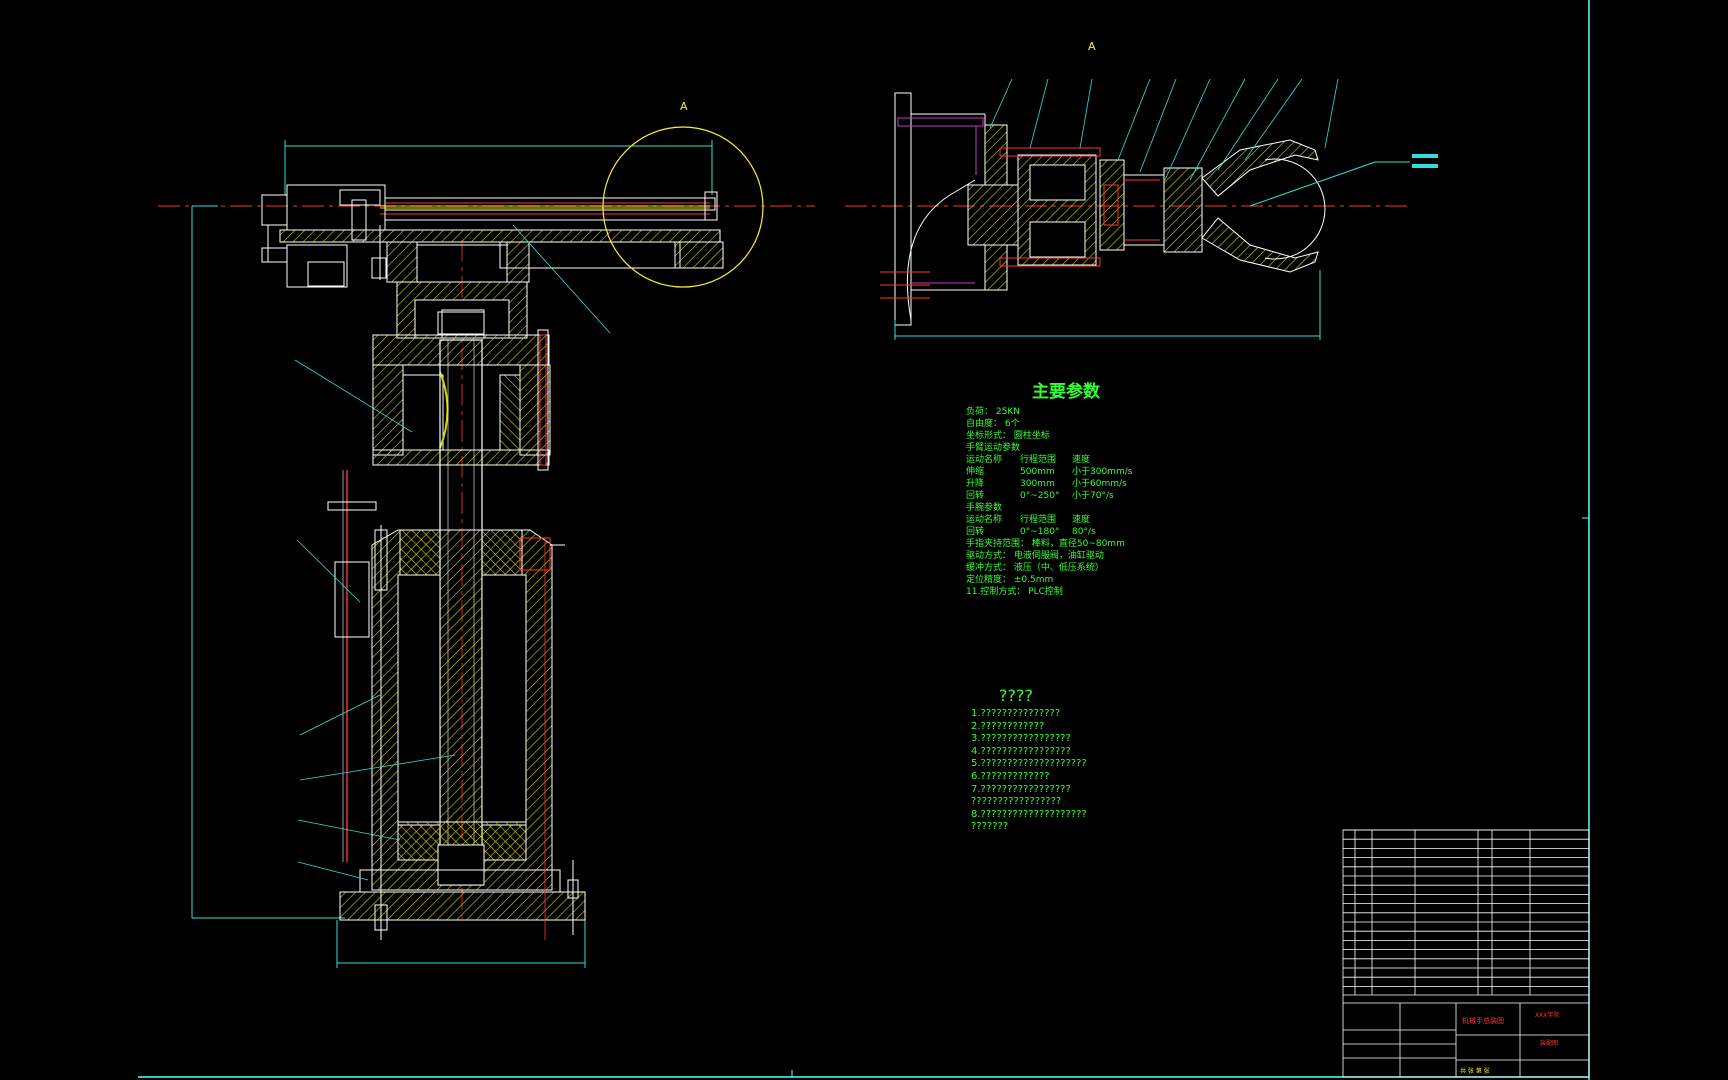  I want to click on parameter-row: 自由度： 6个, so click(1071, 424).